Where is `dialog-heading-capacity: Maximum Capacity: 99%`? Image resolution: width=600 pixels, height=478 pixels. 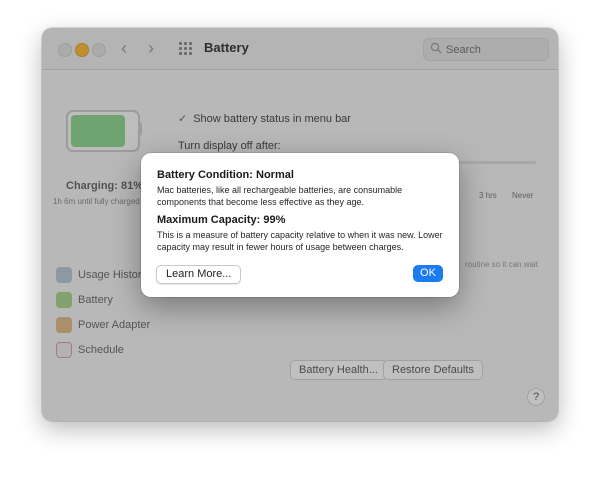 dialog-heading-capacity: Maximum Capacity: 99% is located at coordinates (221, 220).